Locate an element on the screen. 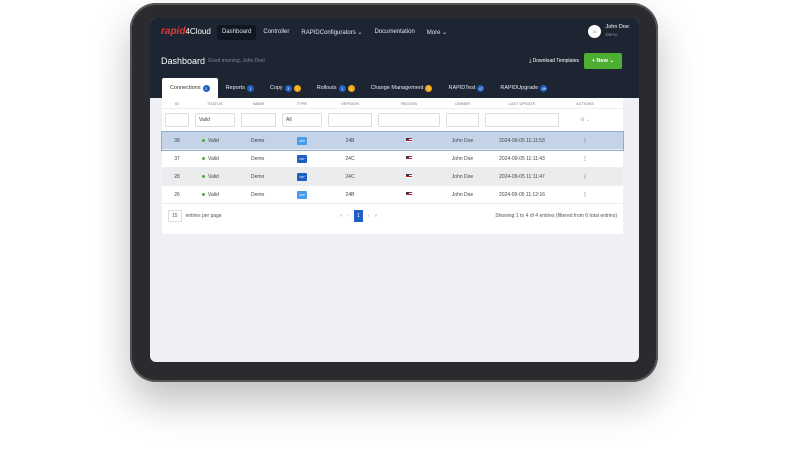 This screenshot has width=800, height=450. column-header: OWNER is located at coordinates (462, 103).